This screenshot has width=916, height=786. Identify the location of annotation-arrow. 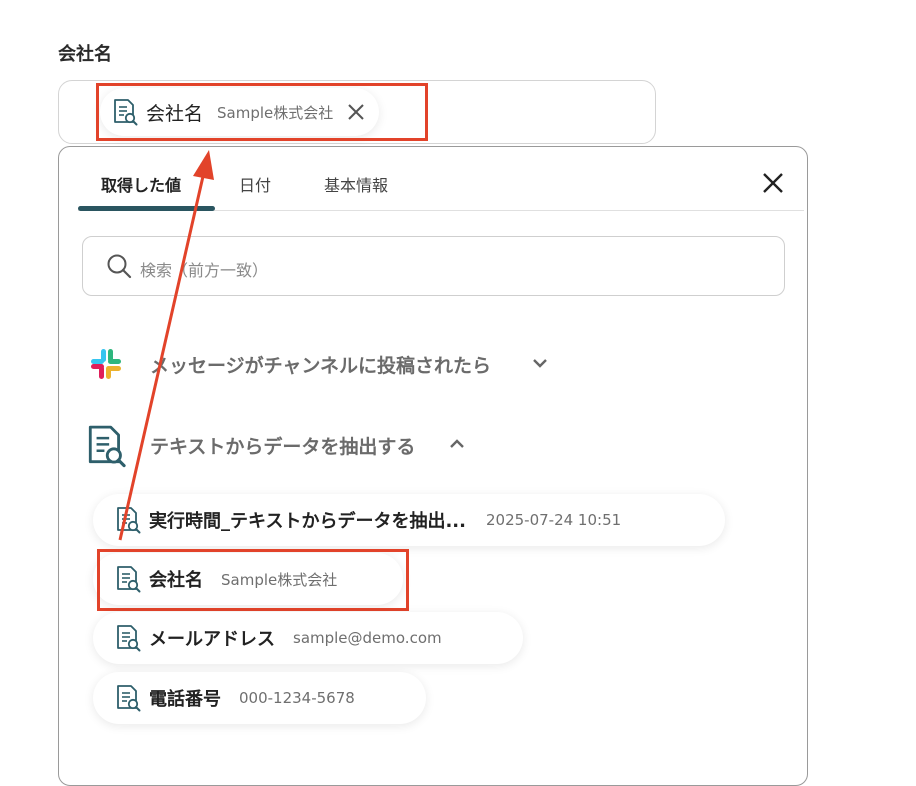
(166, 345).